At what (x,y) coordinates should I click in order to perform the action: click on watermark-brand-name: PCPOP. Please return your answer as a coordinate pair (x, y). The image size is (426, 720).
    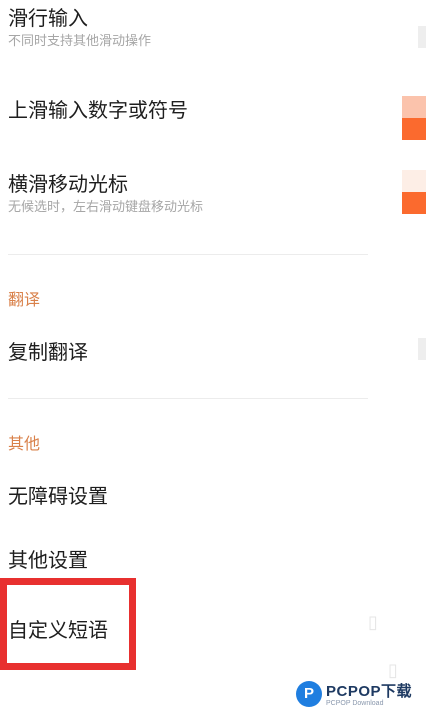
    Looking at the image, I should click on (354, 691).